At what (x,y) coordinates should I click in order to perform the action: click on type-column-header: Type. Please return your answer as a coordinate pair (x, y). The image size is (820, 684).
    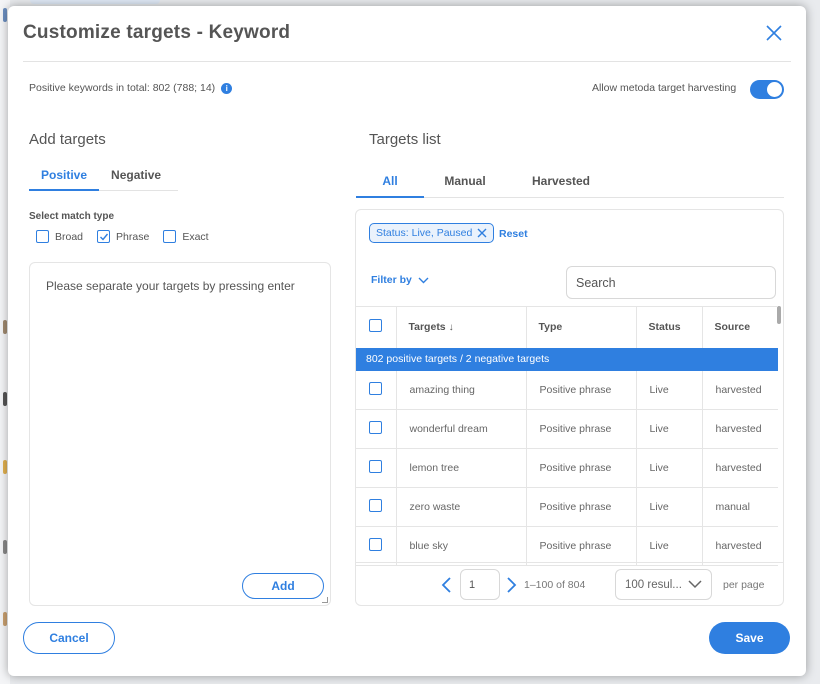
    Looking at the image, I should click on (581, 327).